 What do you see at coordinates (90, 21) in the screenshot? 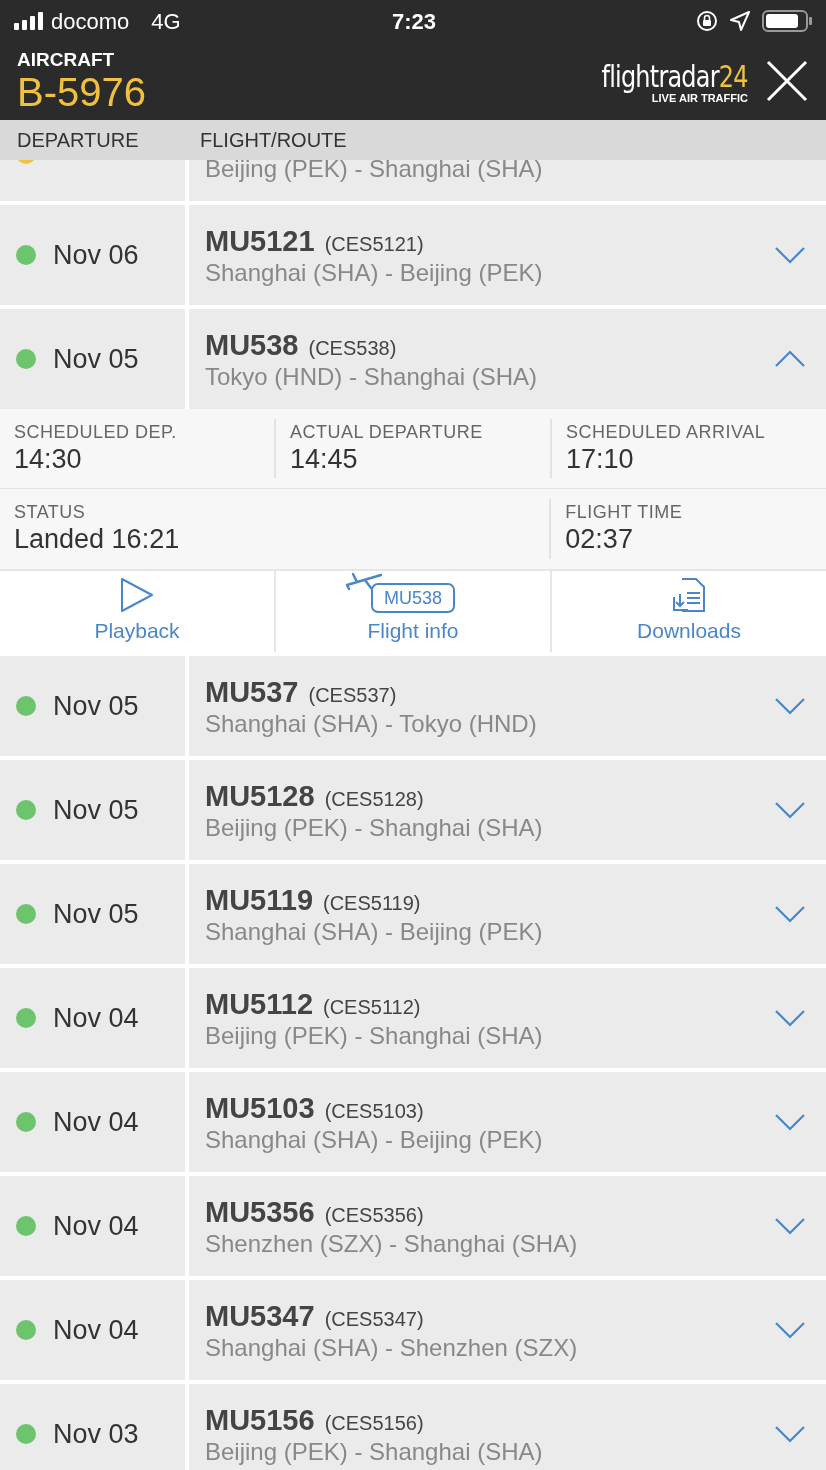
I see `carrier-name: docomo` at bounding box center [90, 21].